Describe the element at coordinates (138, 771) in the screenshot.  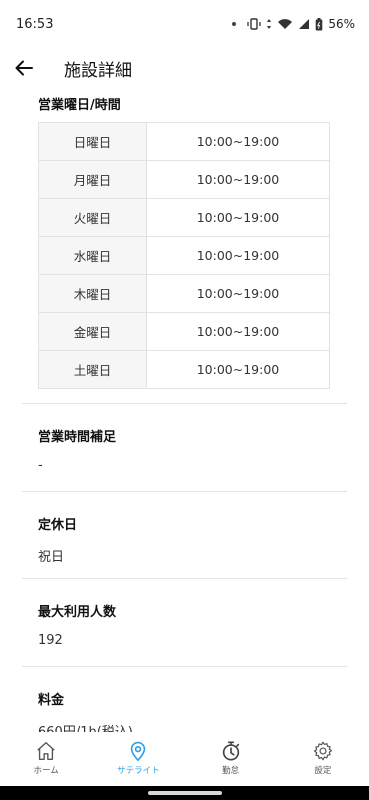
I see `nav-label-satellite: サテライト` at that location.